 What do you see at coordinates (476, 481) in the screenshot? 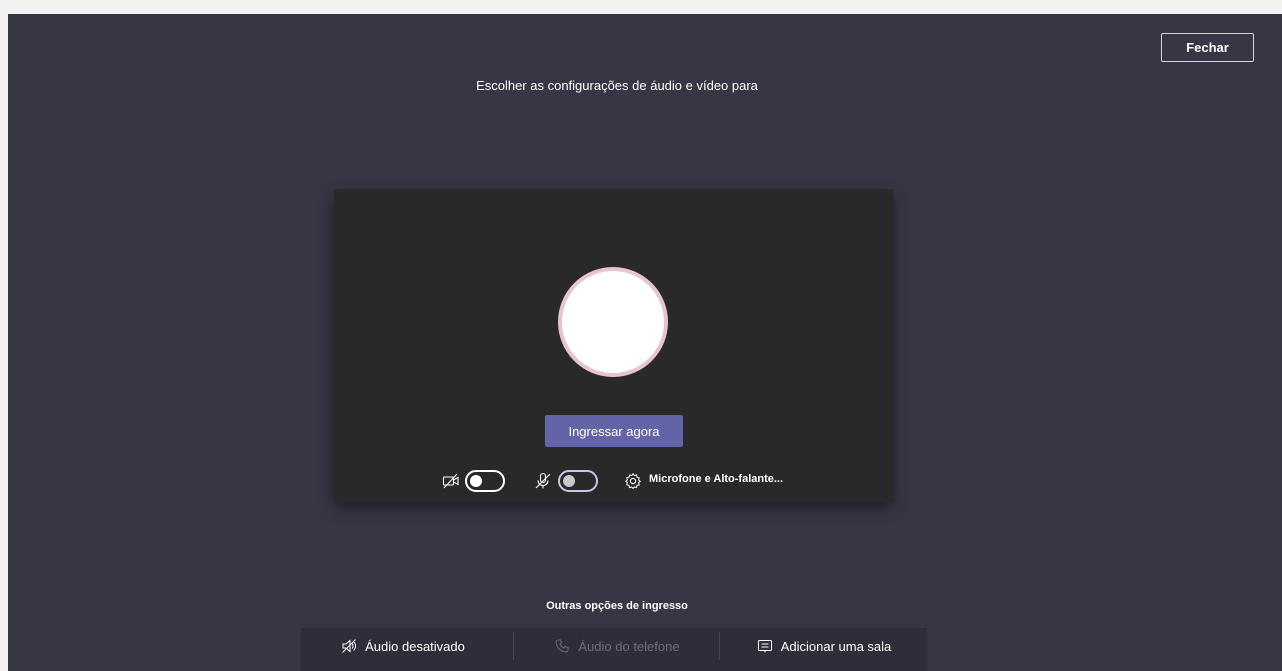
I see `camera-toggle-knob` at bounding box center [476, 481].